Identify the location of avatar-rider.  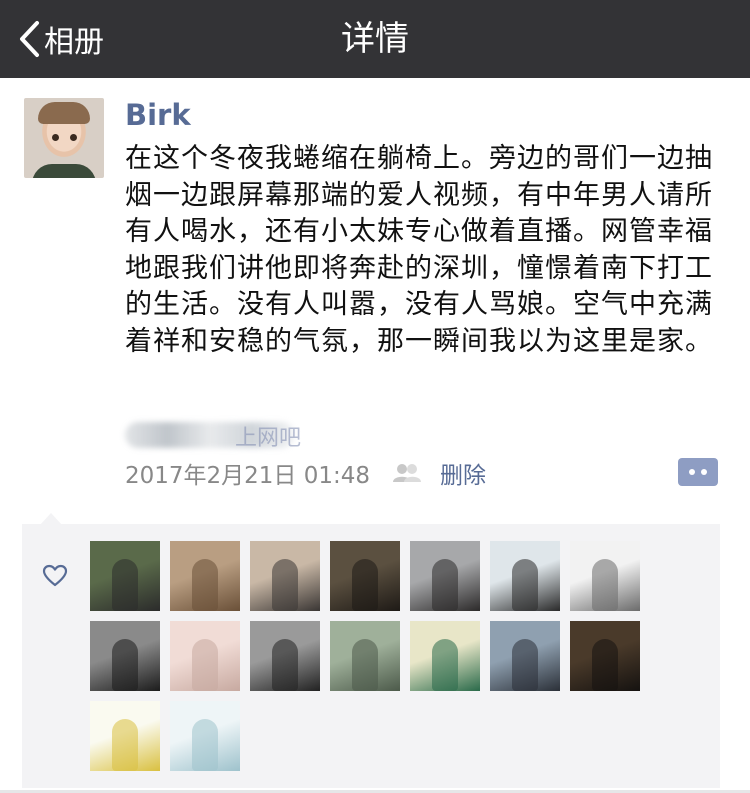
(125, 576).